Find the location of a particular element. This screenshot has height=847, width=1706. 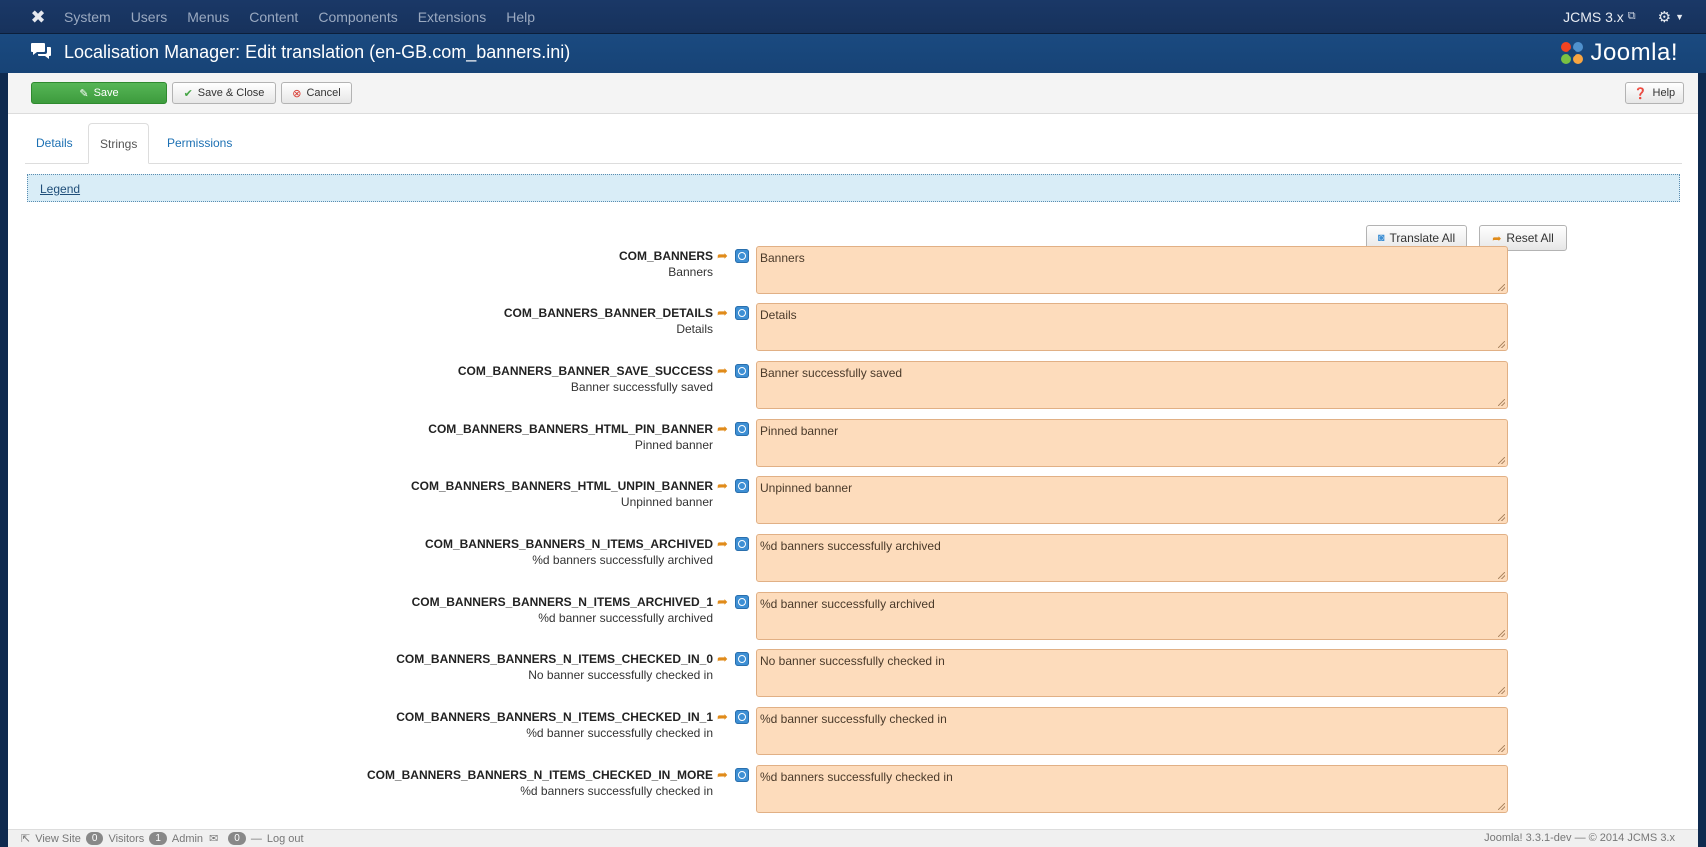

string-original: %d banner successfully archived is located at coordinates (625, 618).